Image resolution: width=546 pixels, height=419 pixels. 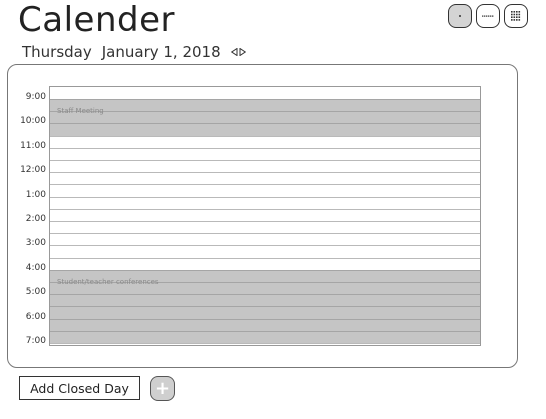 What do you see at coordinates (265, 306) in the screenshot?
I see `event-block: Student/teacher conferences` at bounding box center [265, 306].